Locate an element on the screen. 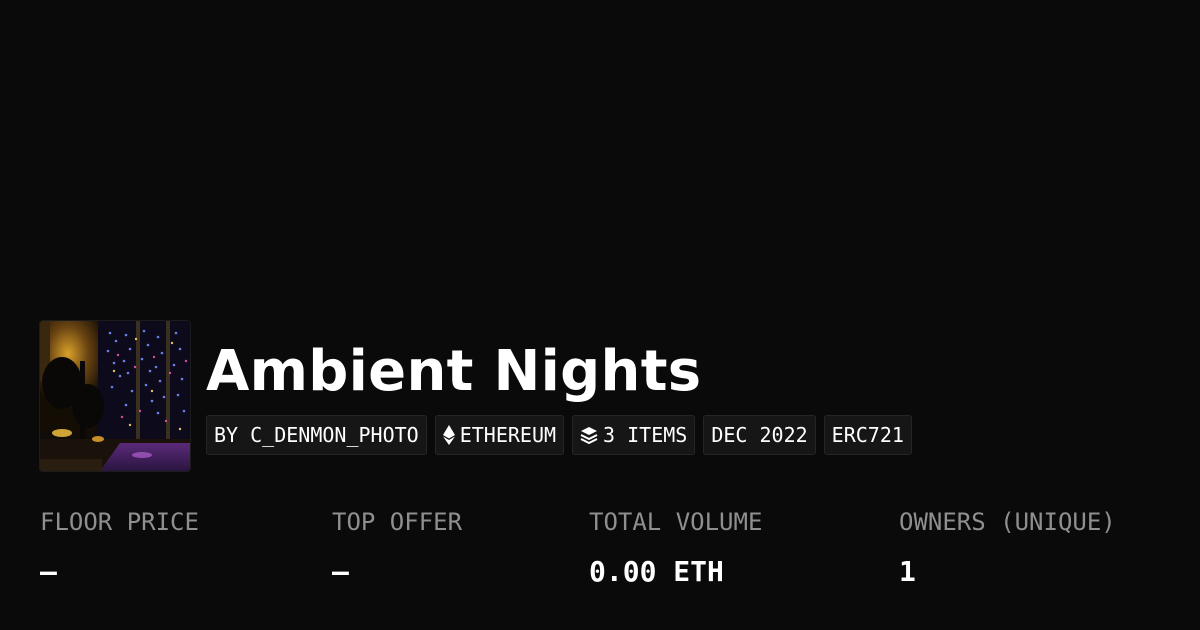 This screenshot has height=630, width=1200. stat-value: 1 is located at coordinates (907, 571).